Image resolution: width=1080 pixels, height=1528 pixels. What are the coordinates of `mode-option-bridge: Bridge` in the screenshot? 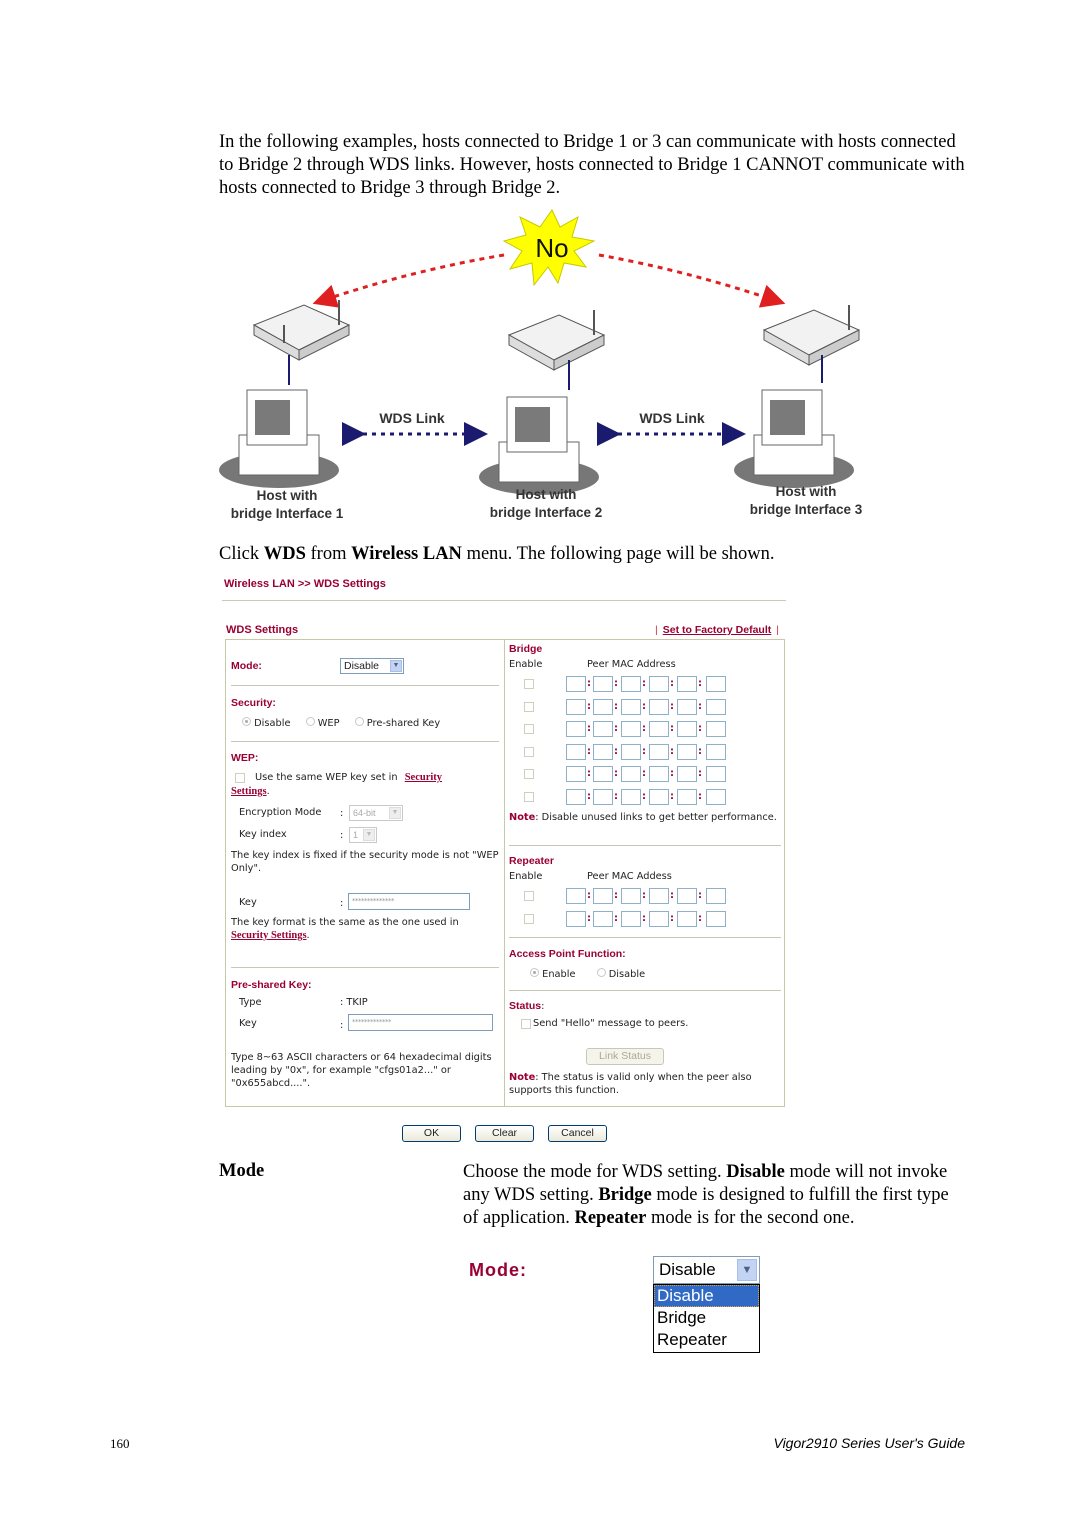 It's located at (706, 1318).